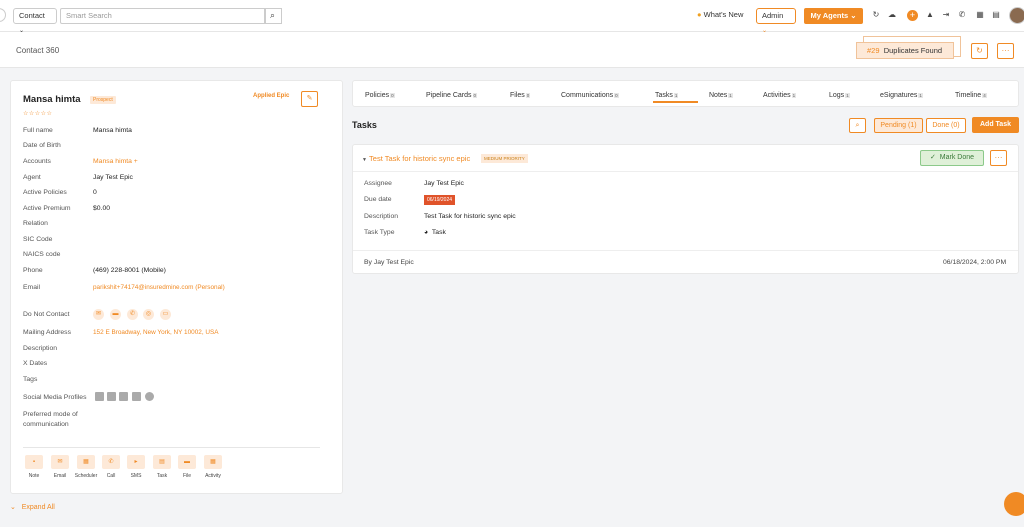 The width and height of the screenshot is (1024, 527). I want to click on my-agents-button: My Agents ⌄, so click(833, 16).